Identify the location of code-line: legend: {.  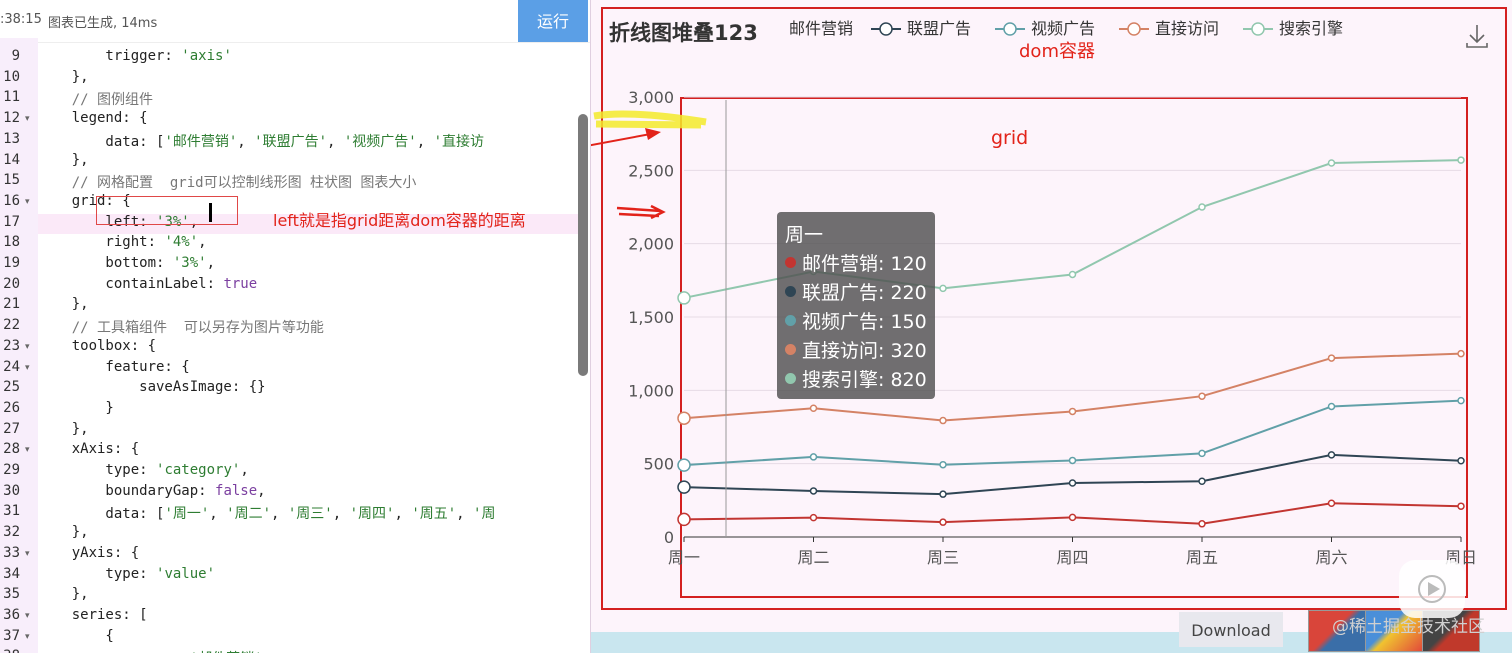
(93, 118).